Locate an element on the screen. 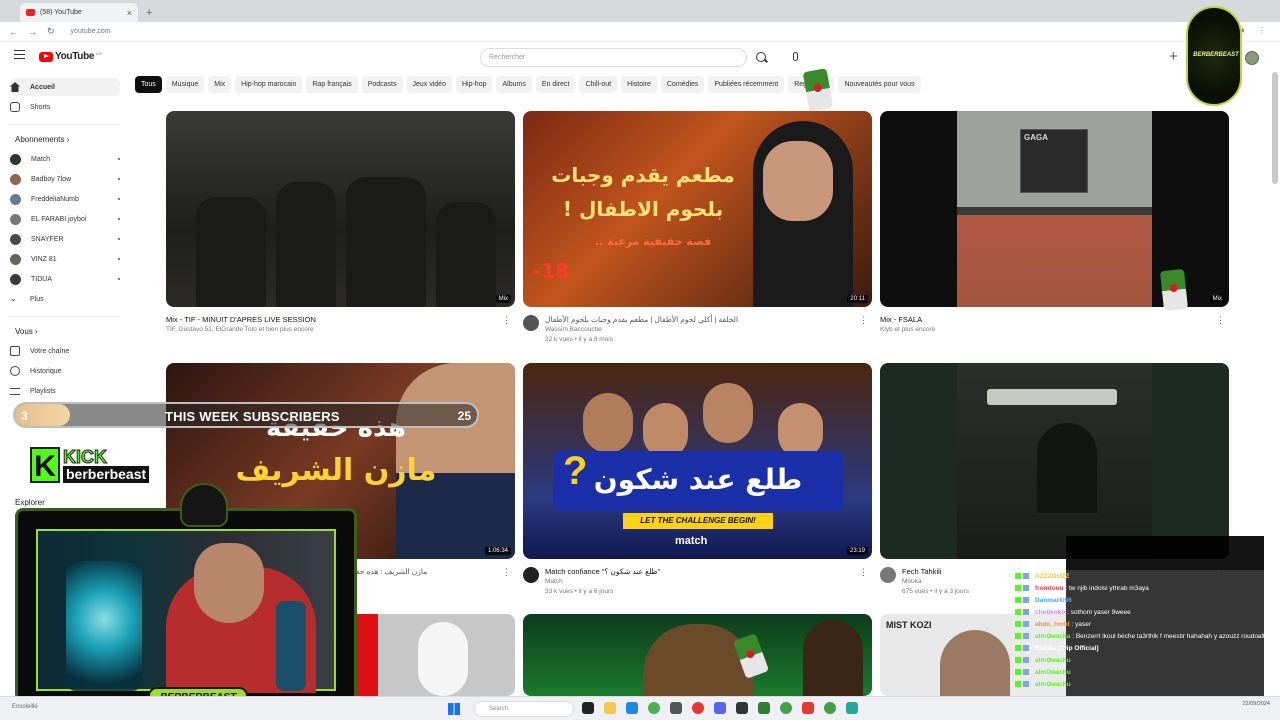  sidebar-item-subscription: EL FARABI joyboi is located at coordinates (65, 219).